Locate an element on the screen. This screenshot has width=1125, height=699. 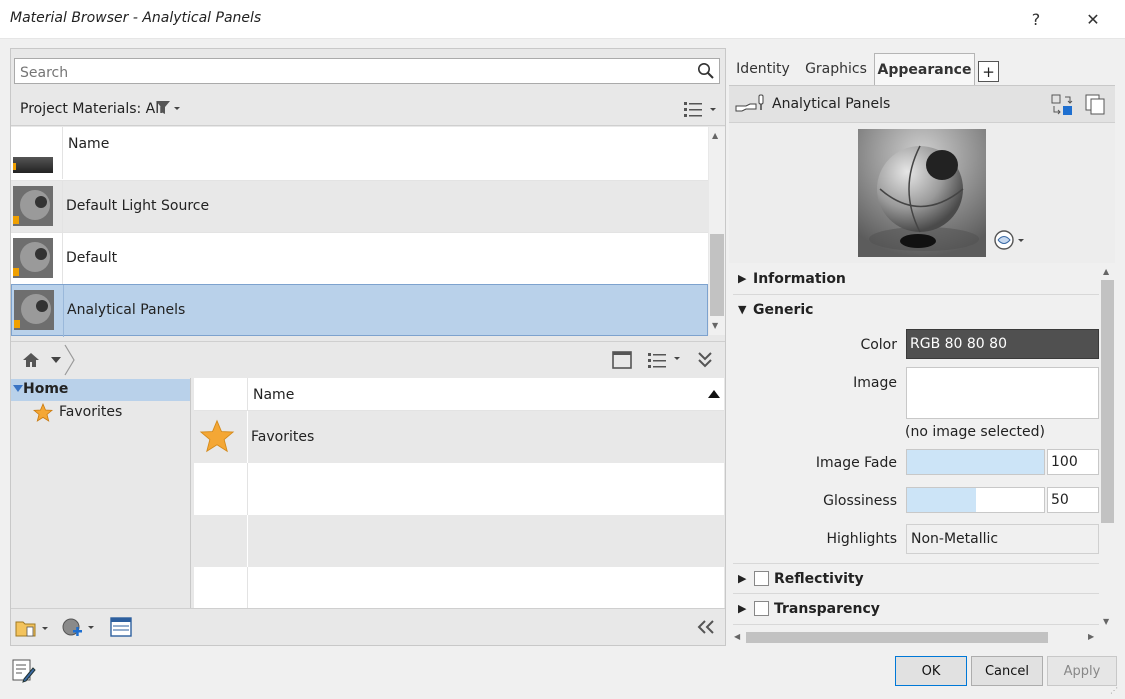
add-tab-button: + is located at coordinates (988, 71).